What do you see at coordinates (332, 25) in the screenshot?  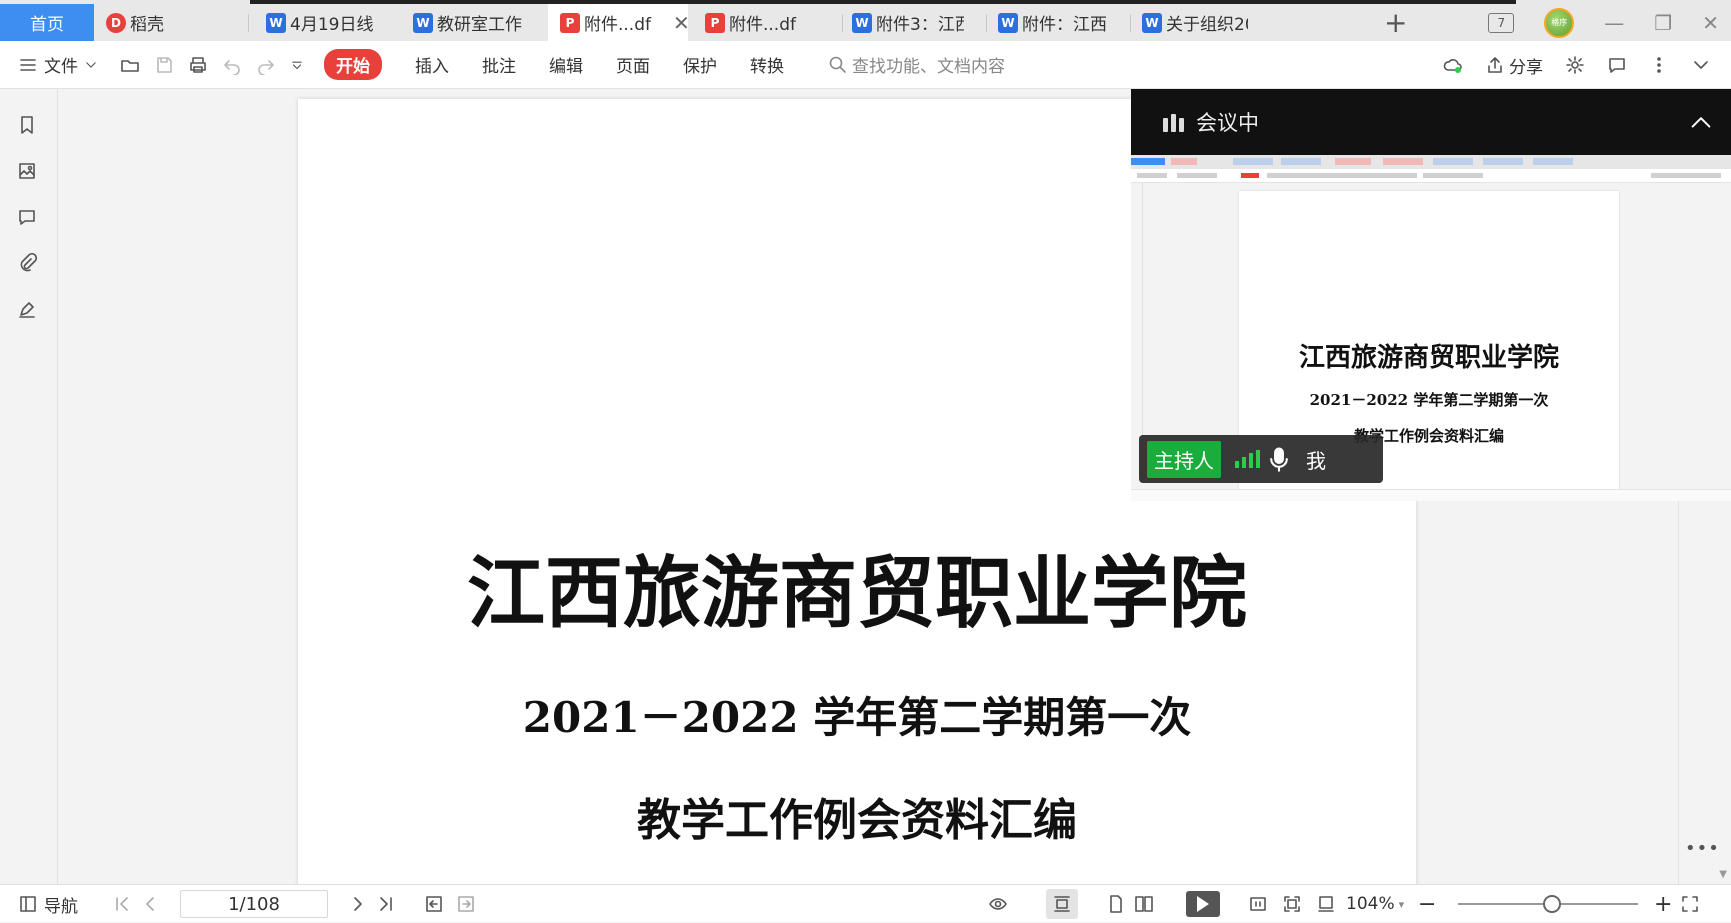 I see `tab-label: 4月19日线` at bounding box center [332, 25].